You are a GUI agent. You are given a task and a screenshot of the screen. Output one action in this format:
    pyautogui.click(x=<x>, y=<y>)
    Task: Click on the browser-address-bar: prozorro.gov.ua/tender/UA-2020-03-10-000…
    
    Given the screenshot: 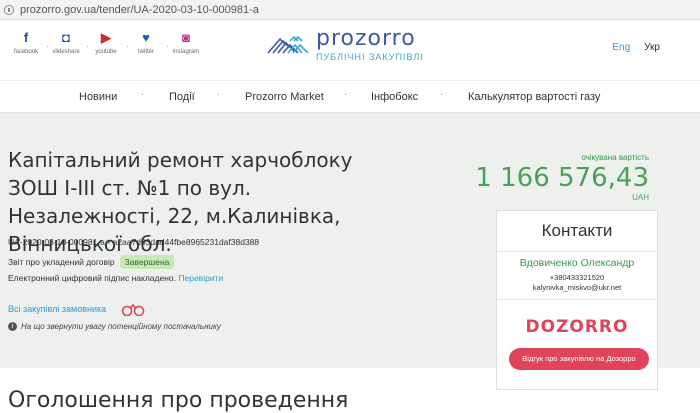 What is the action you would take?
    pyautogui.click(x=350, y=10)
    